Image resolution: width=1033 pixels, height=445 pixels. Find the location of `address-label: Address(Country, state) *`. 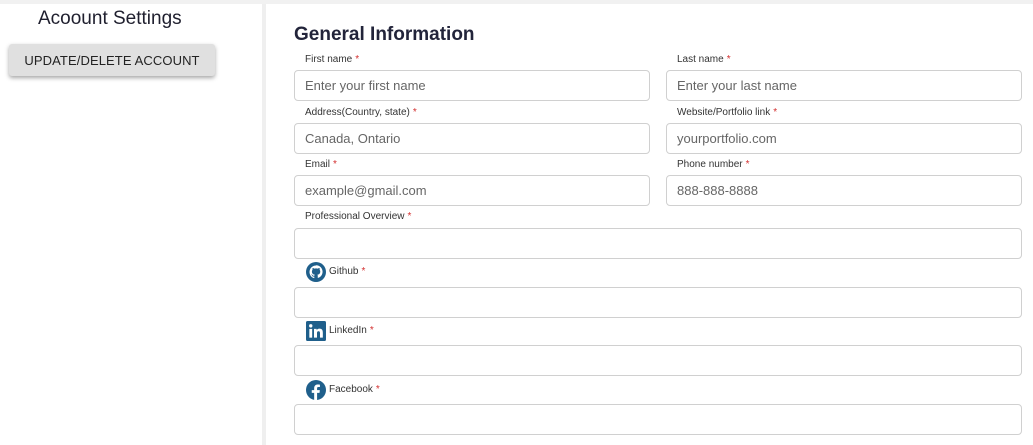

address-label: Address(Country, state) * is located at coordinates (361, 112).